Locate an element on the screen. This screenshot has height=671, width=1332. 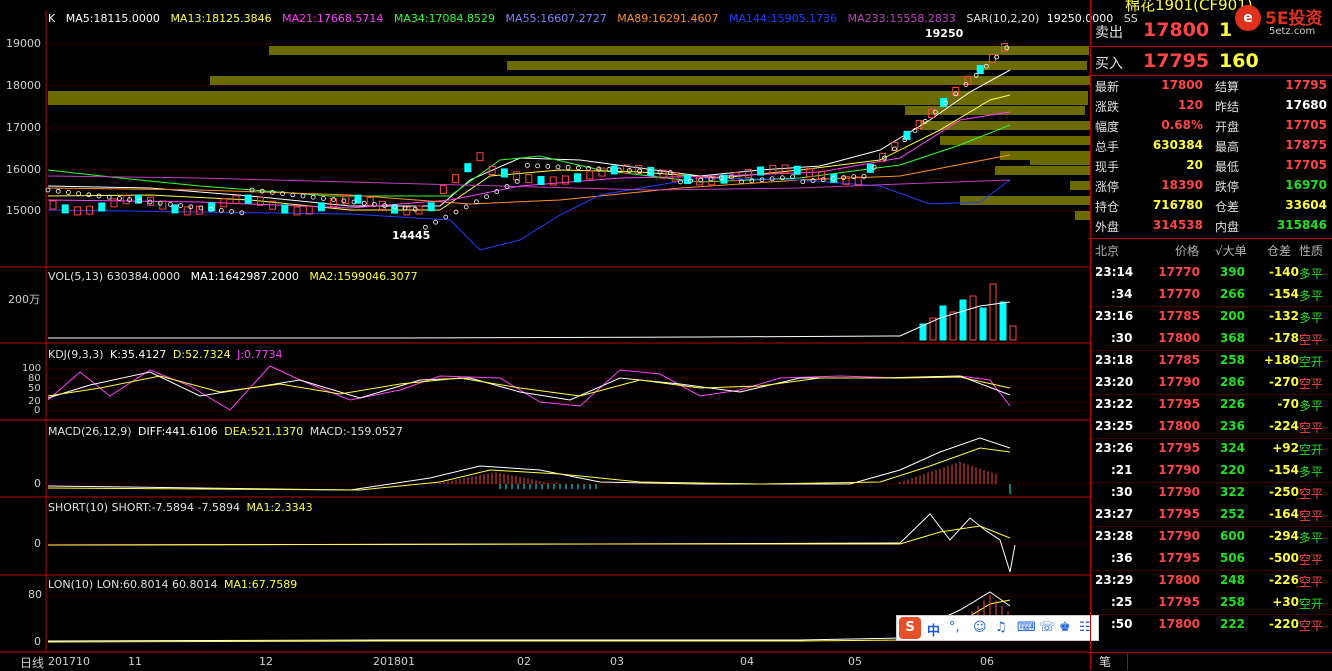
tick-oi: -226 is located at coordinates (1283, 580).